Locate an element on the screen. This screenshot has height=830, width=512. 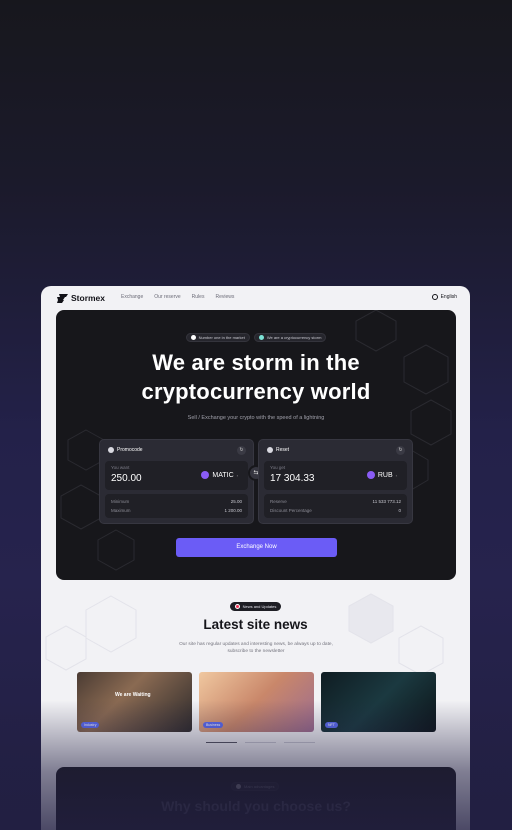
bolt-icon is located at coordinates (261, 337).